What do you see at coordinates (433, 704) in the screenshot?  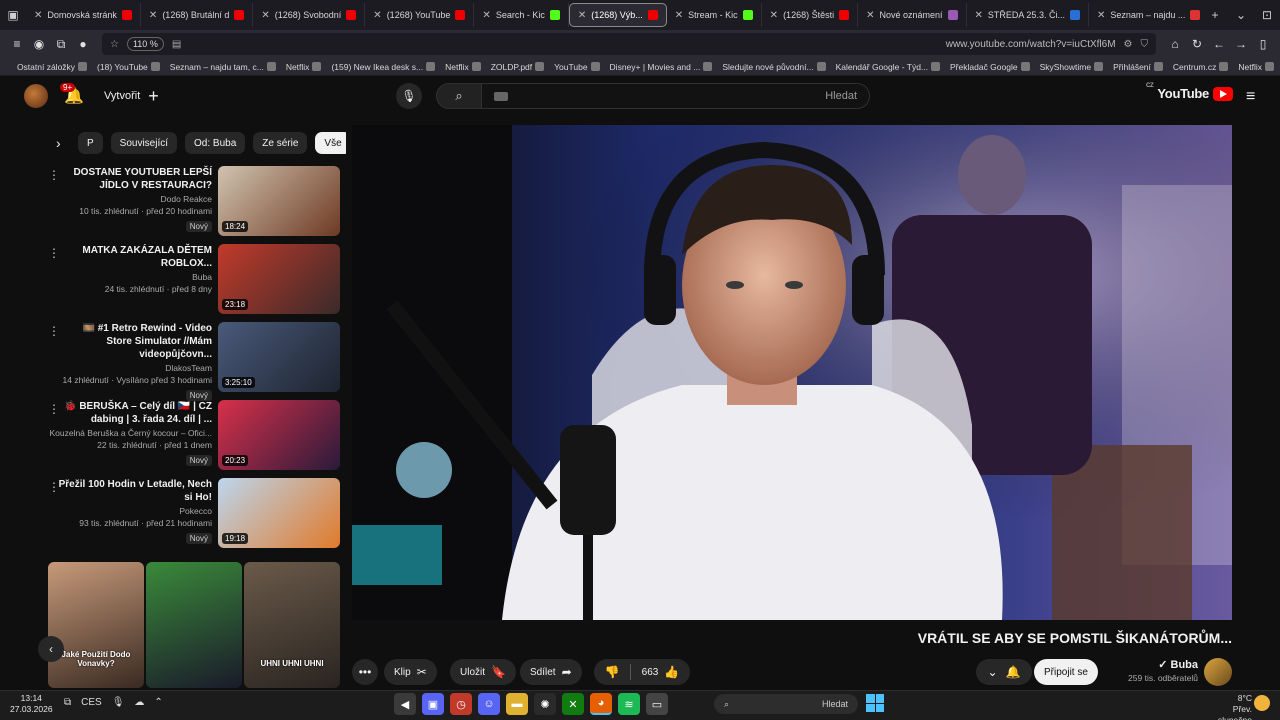 I see `app-icon: ▣` at bounding box center [433, 704].